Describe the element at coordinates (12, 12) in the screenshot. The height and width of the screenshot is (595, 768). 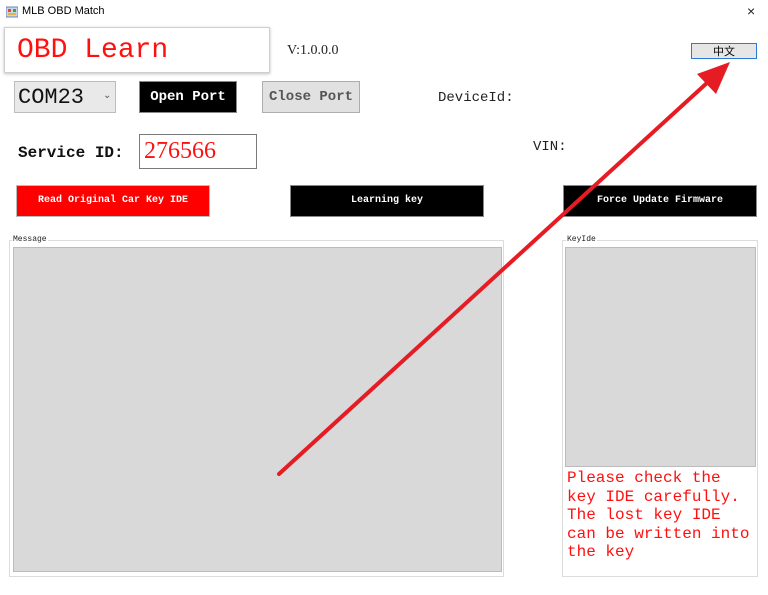
I see `app-icon` at that location.